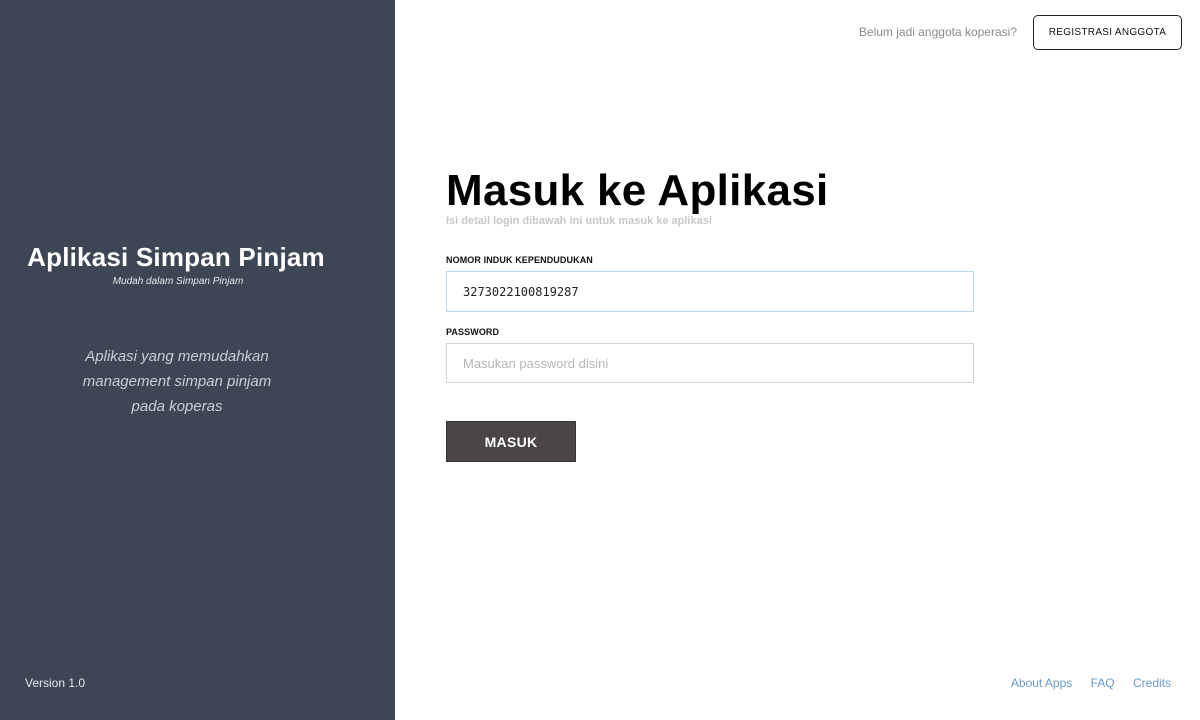 The width and height of the screenshot is (1200, 720). I want to click on app-title: Aplikasi Simpan Pinjam, so click(176, 257).